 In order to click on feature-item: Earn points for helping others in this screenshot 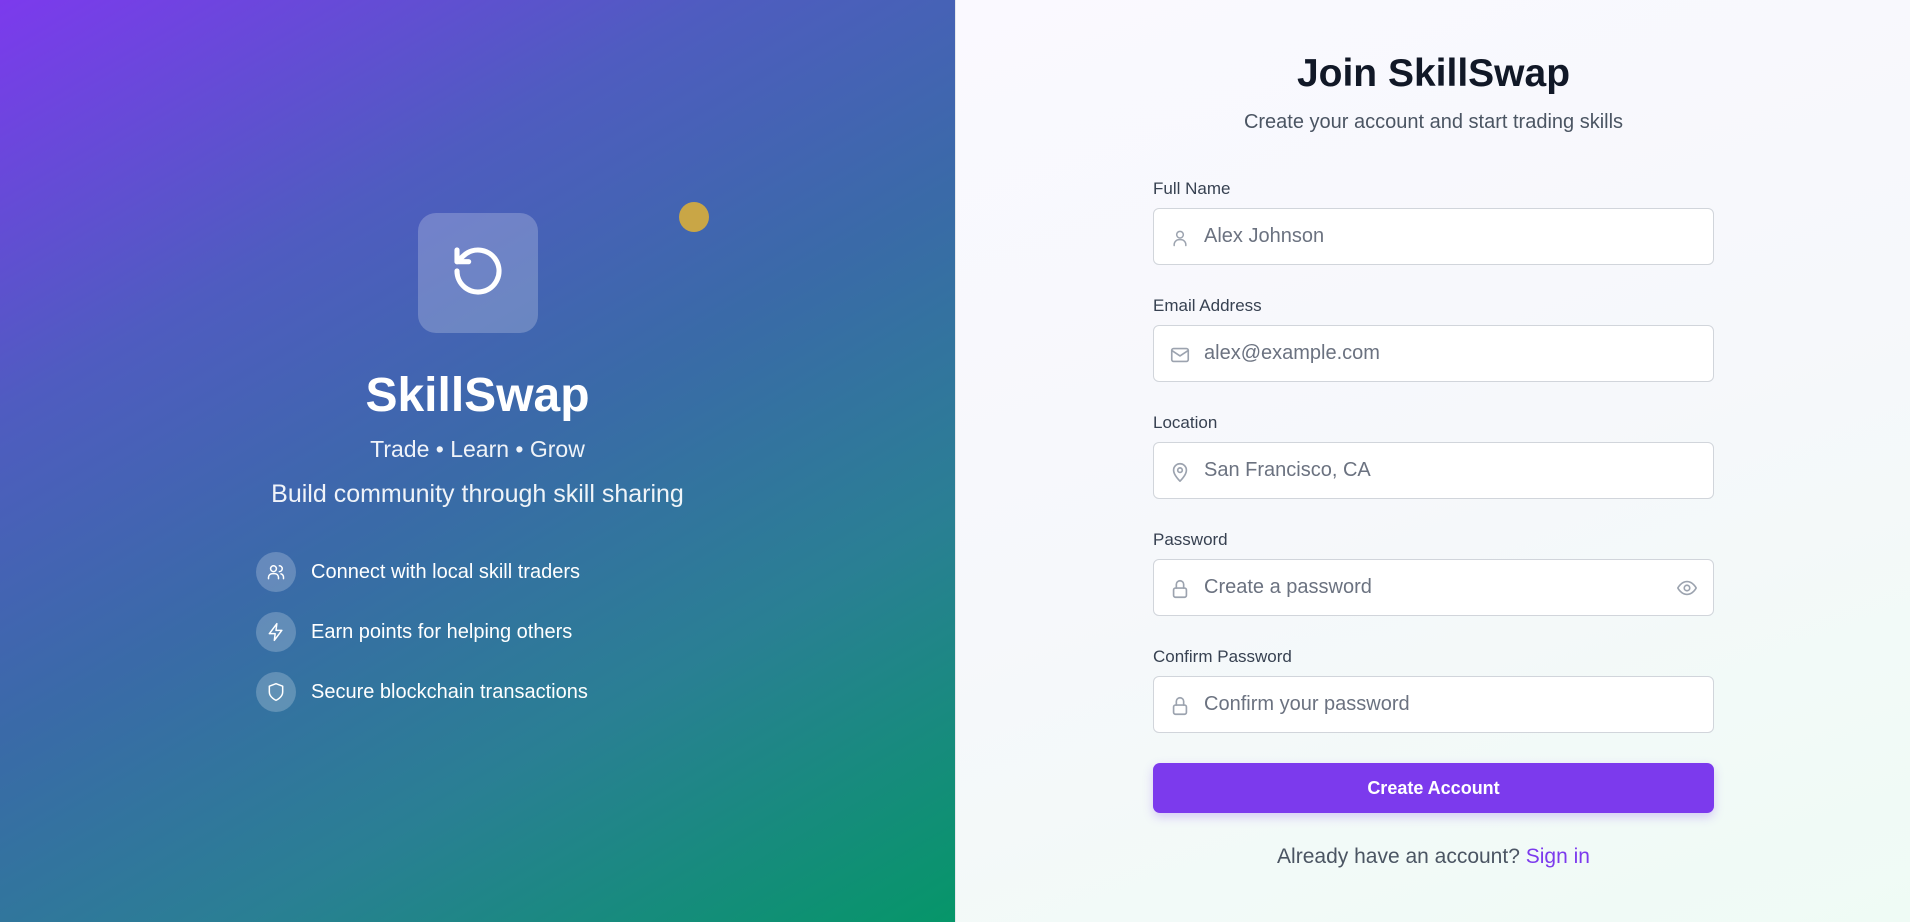, I will do `click(422, 632)`.